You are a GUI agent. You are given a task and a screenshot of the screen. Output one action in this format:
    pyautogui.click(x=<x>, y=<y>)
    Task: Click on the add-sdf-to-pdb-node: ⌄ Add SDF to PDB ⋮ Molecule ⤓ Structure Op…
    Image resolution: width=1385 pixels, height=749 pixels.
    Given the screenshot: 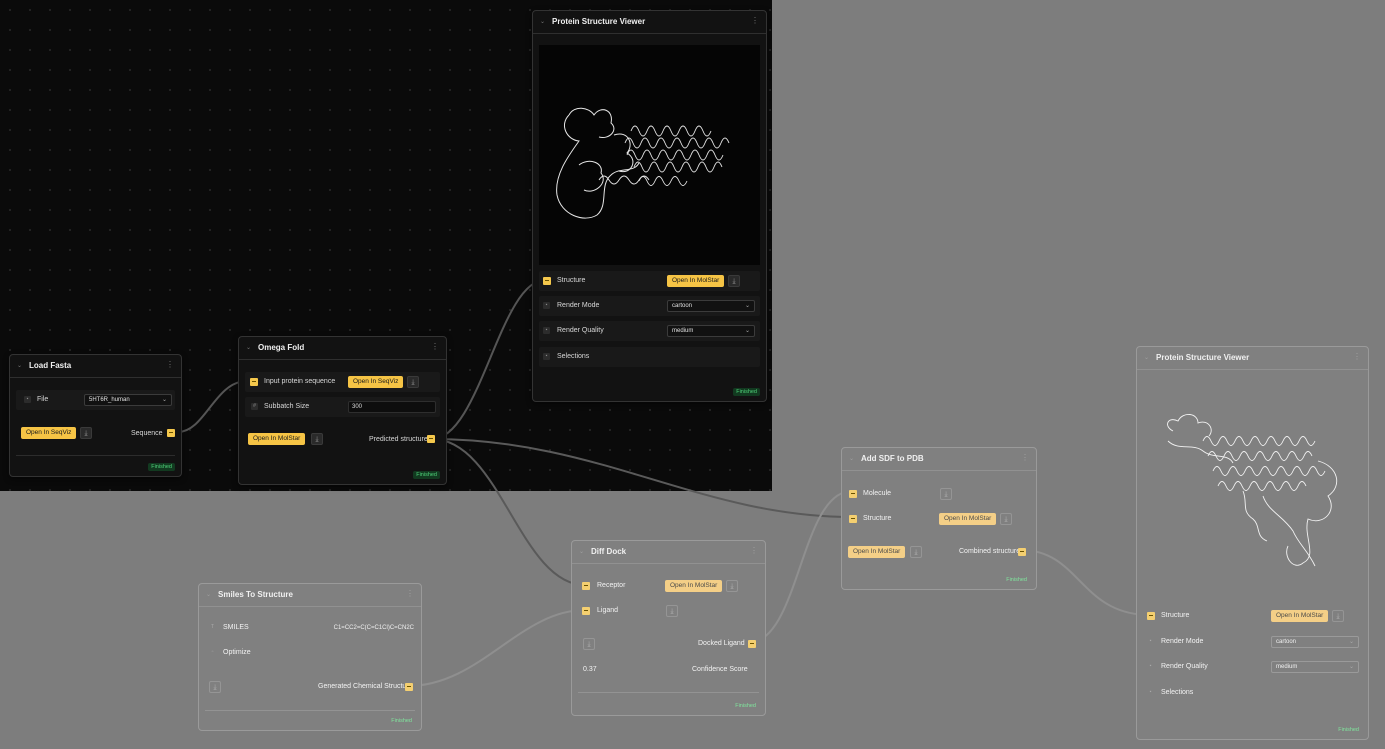 What is the action you would take?
    pyautogui.click(x=939, y=518)
    